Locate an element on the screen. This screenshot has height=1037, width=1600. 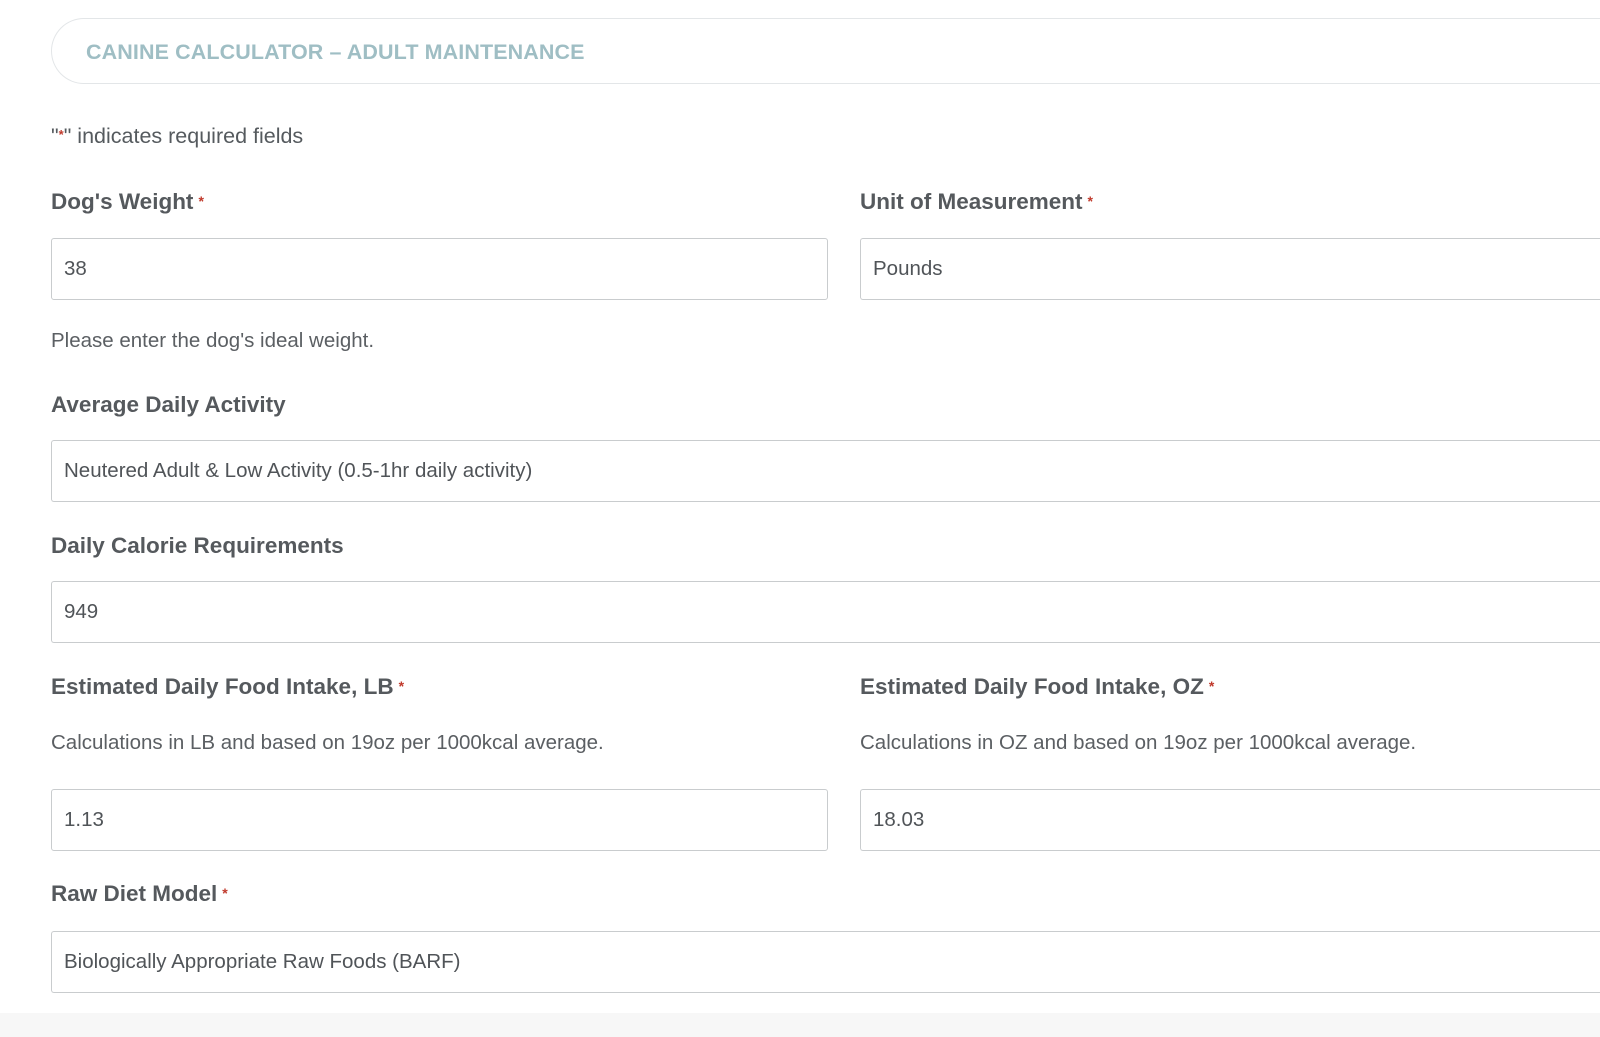
activity-label-text: Average Daily Activity is located at coordinates (168, 404).